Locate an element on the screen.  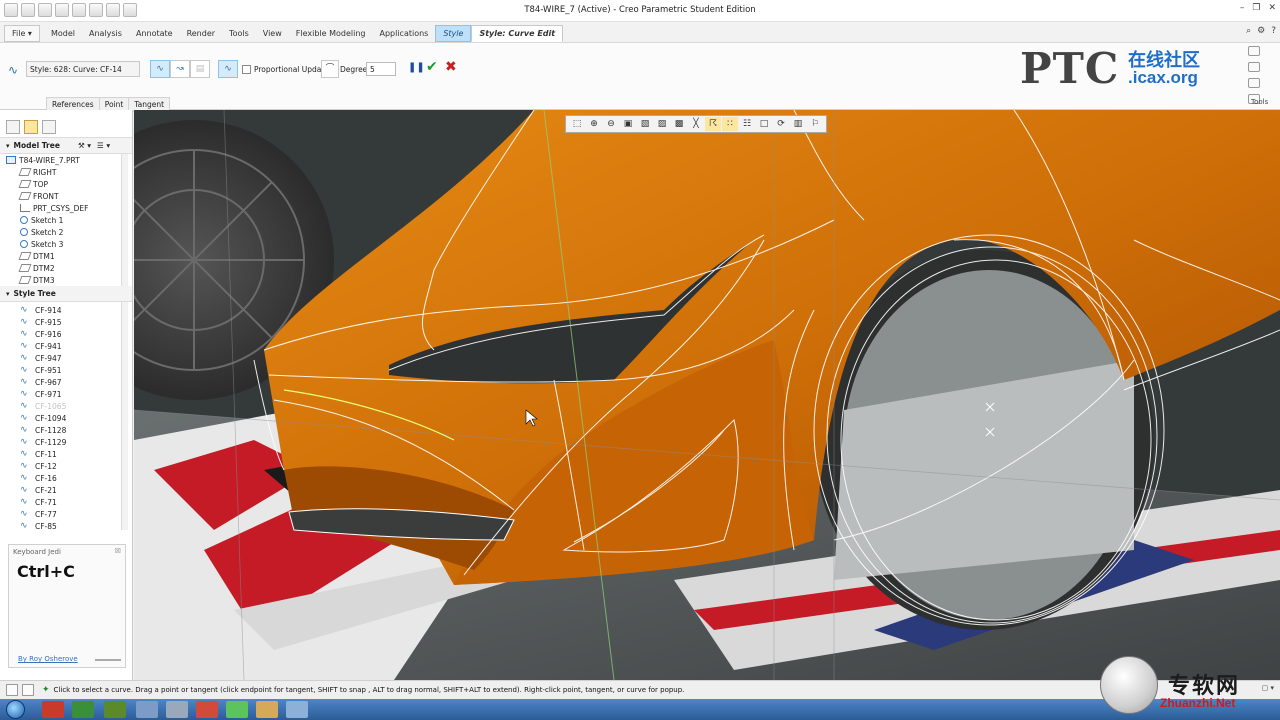
model-tree-tab-icon is located at coordinates (13, 127).